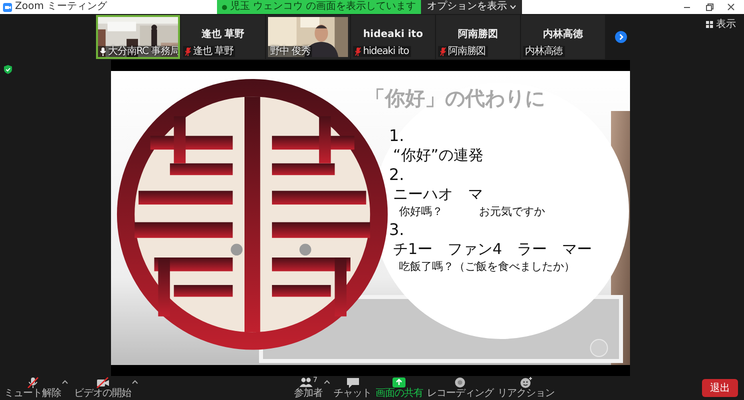  What do you see at coordinates (7, 7) in the screenshot?
I see `app-logo-icon` at bounding box center [7, 7].